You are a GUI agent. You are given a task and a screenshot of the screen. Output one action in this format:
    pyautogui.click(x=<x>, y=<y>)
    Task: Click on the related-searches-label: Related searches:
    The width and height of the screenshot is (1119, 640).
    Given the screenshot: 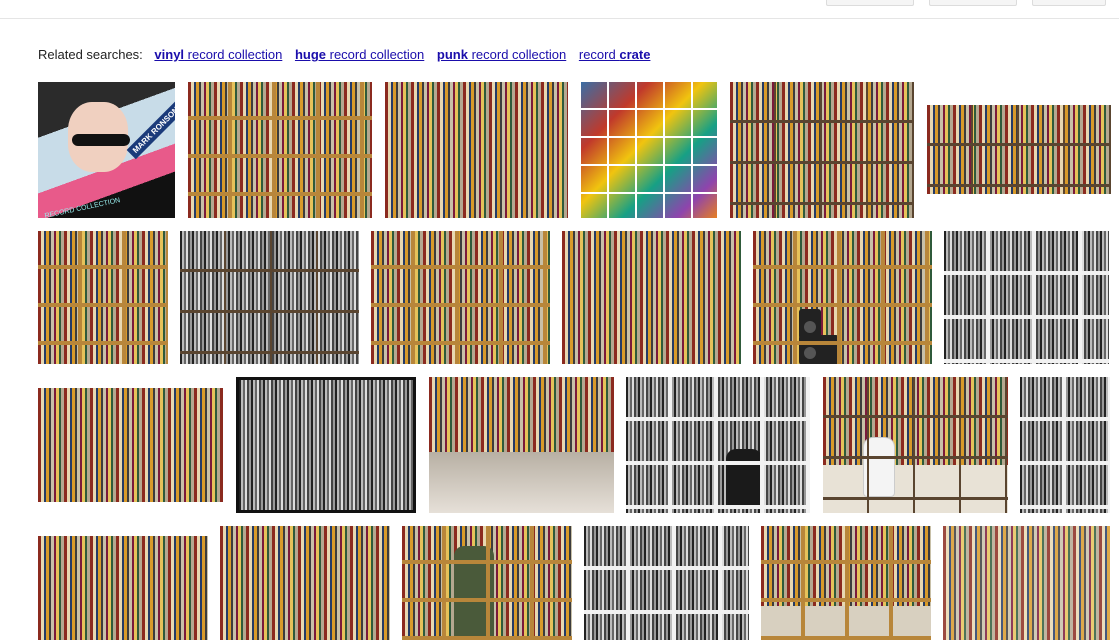 What is the action you would take?
    pyautogui.click(x=90, y=54)
    